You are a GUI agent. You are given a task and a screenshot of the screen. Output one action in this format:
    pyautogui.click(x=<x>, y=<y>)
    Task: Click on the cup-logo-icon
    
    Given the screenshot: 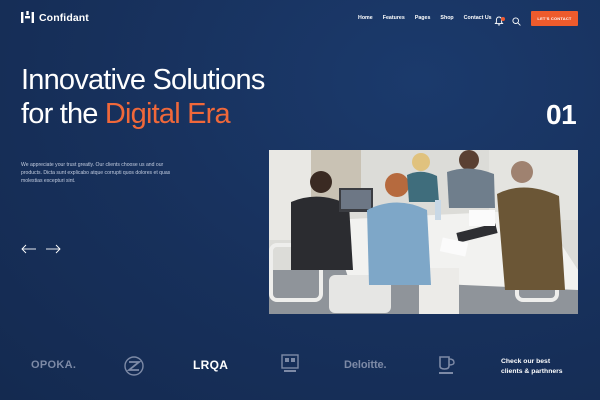 What is the action you would take?
    pyautogui.click(x=447, y=365)
    